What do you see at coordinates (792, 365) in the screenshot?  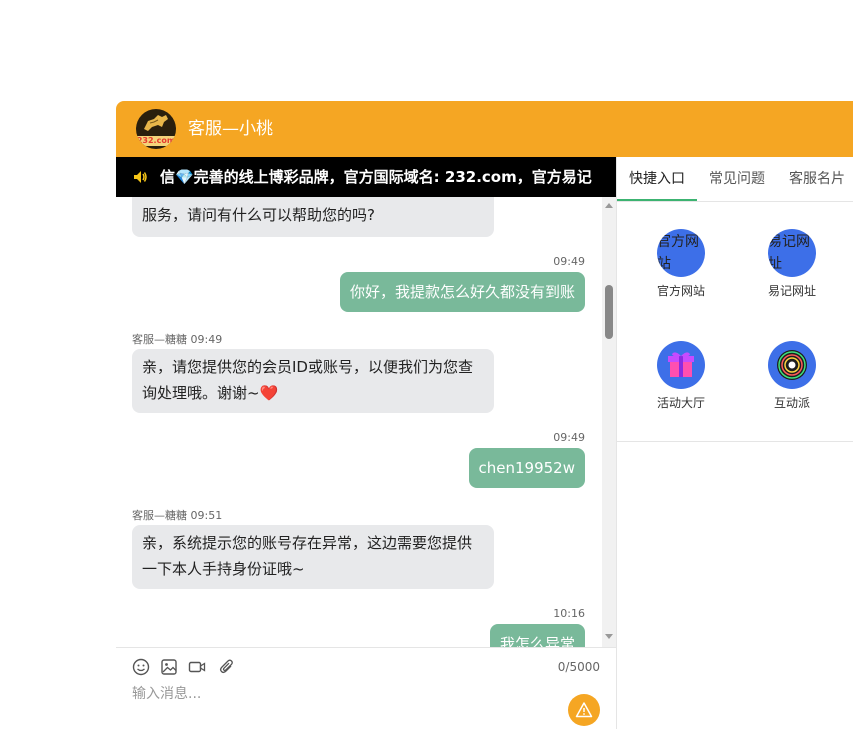 I see `camera-lens-icon` at bounding box center [792, 365].